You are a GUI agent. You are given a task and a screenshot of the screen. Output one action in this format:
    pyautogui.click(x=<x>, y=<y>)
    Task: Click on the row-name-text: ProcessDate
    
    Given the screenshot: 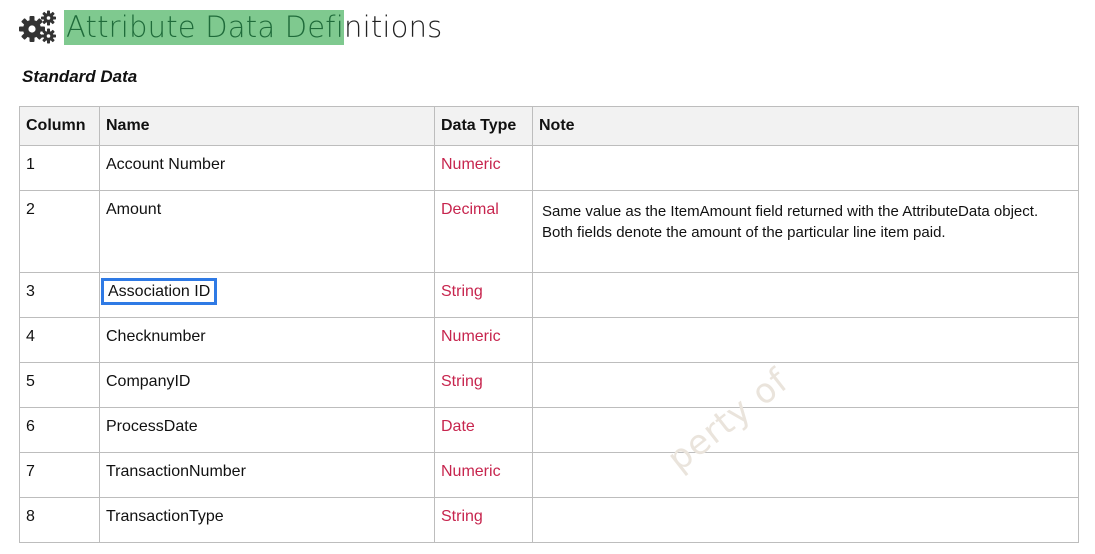 What is the action you would take?
    pyautogui.click(x=152, y=426)
    